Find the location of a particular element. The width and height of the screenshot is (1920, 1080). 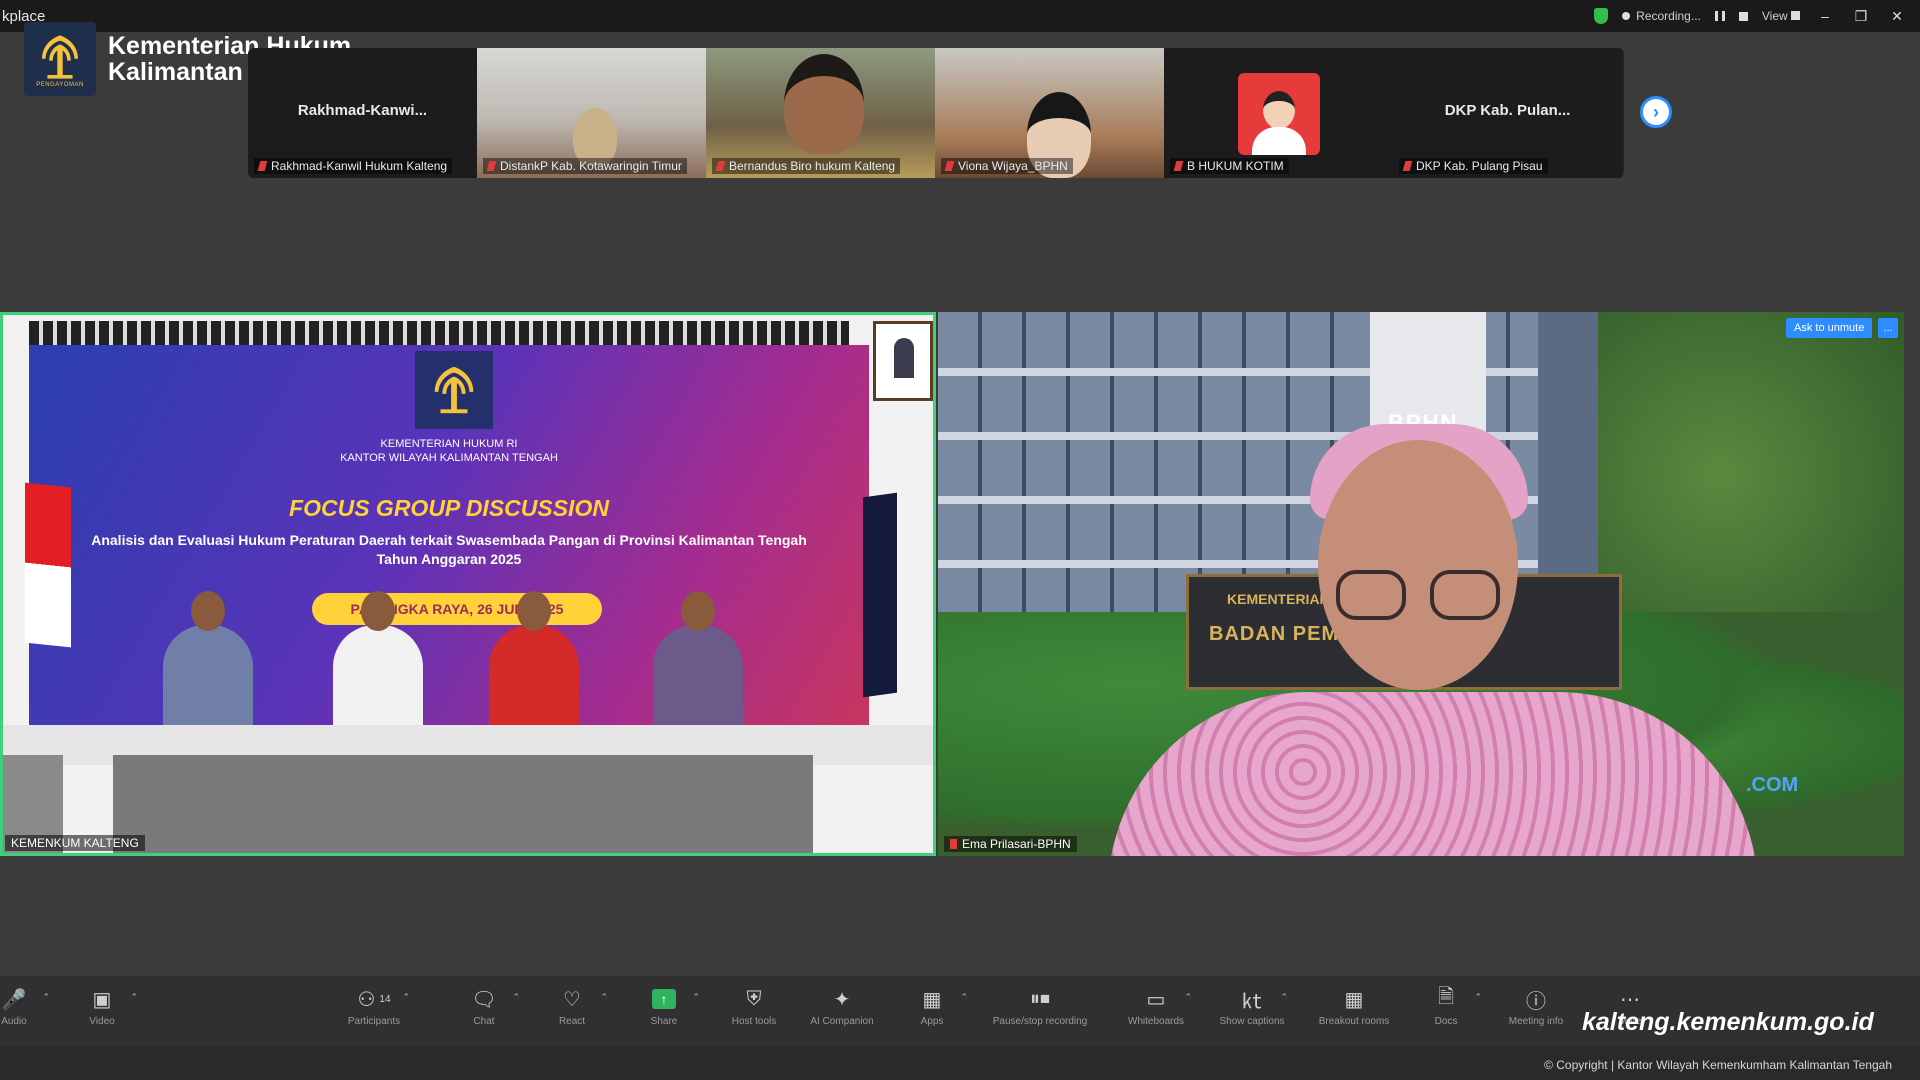

titlebar-controls: Recording... View – ❐ ✕ is located at coordinates (1757, 16).